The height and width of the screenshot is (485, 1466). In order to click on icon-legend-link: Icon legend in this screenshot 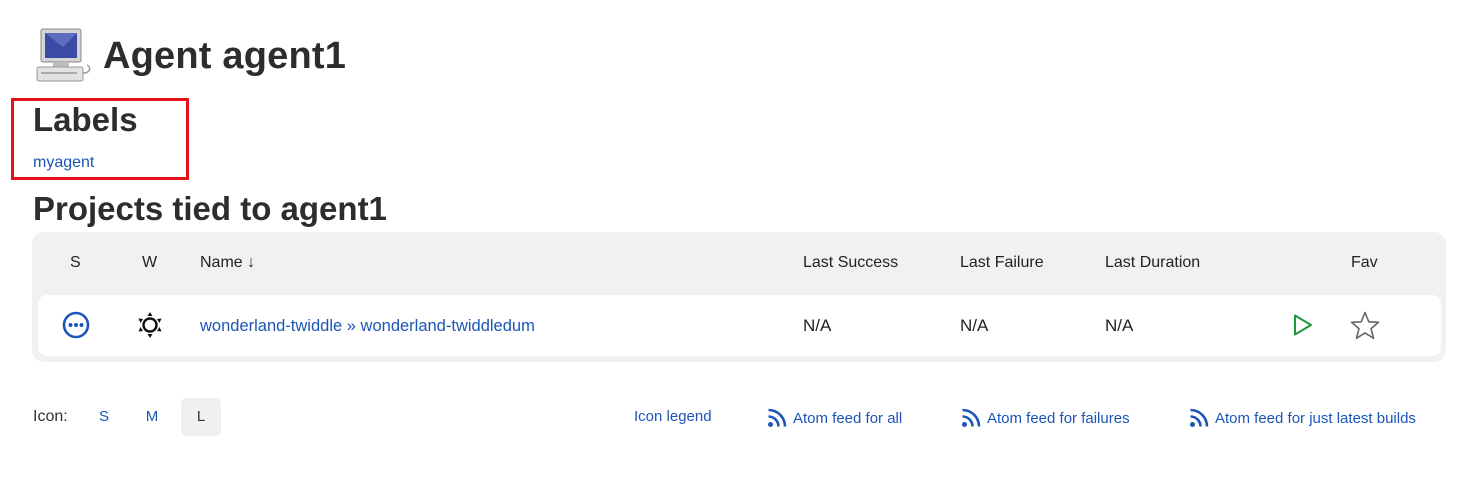, I will do `click(673, 416)`.